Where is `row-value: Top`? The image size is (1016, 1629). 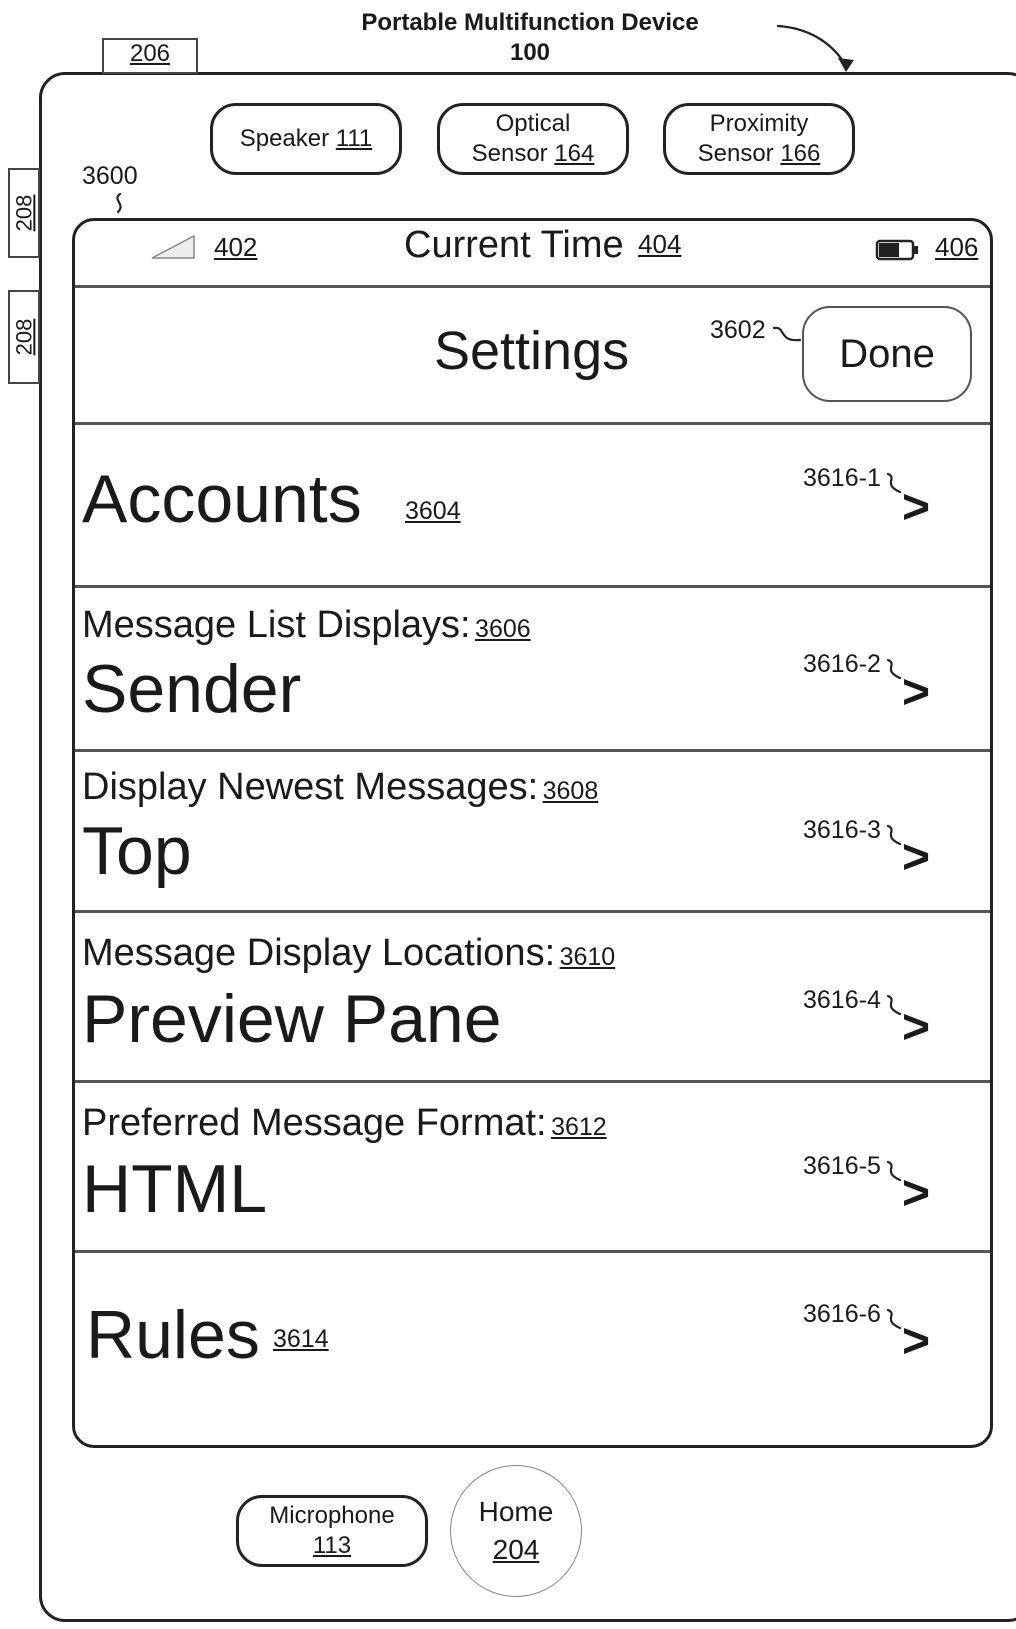
row-value: Top is located at coordinates (137, 851).